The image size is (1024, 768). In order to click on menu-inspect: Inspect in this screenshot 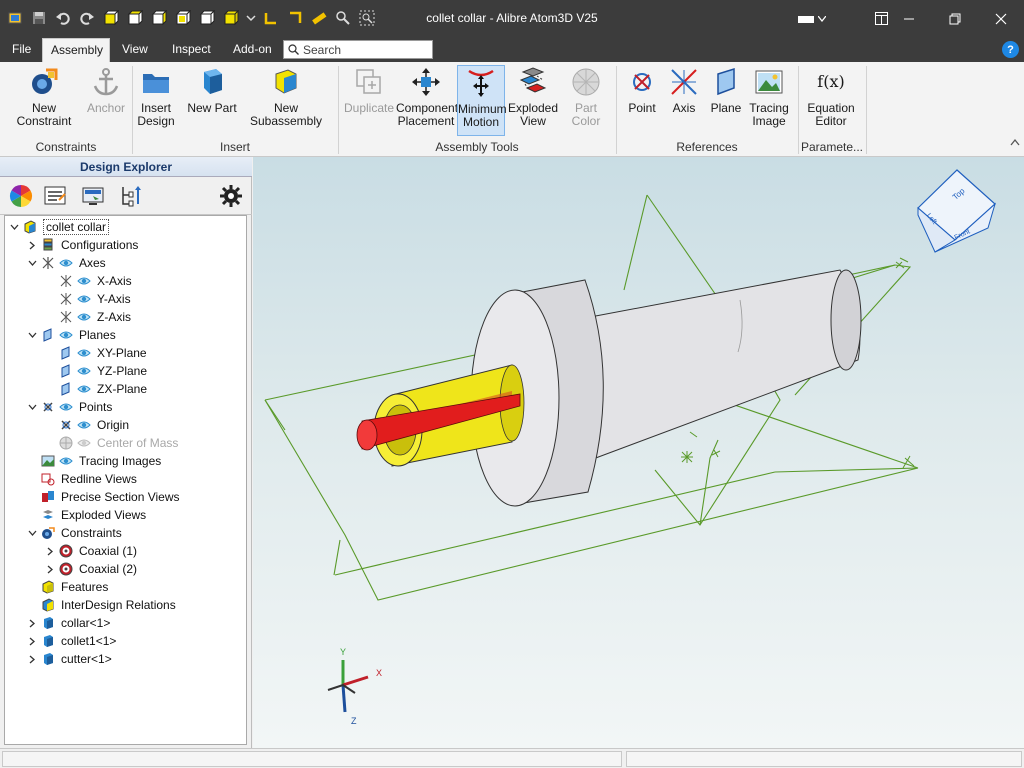, I will do `click(191, 50)`.